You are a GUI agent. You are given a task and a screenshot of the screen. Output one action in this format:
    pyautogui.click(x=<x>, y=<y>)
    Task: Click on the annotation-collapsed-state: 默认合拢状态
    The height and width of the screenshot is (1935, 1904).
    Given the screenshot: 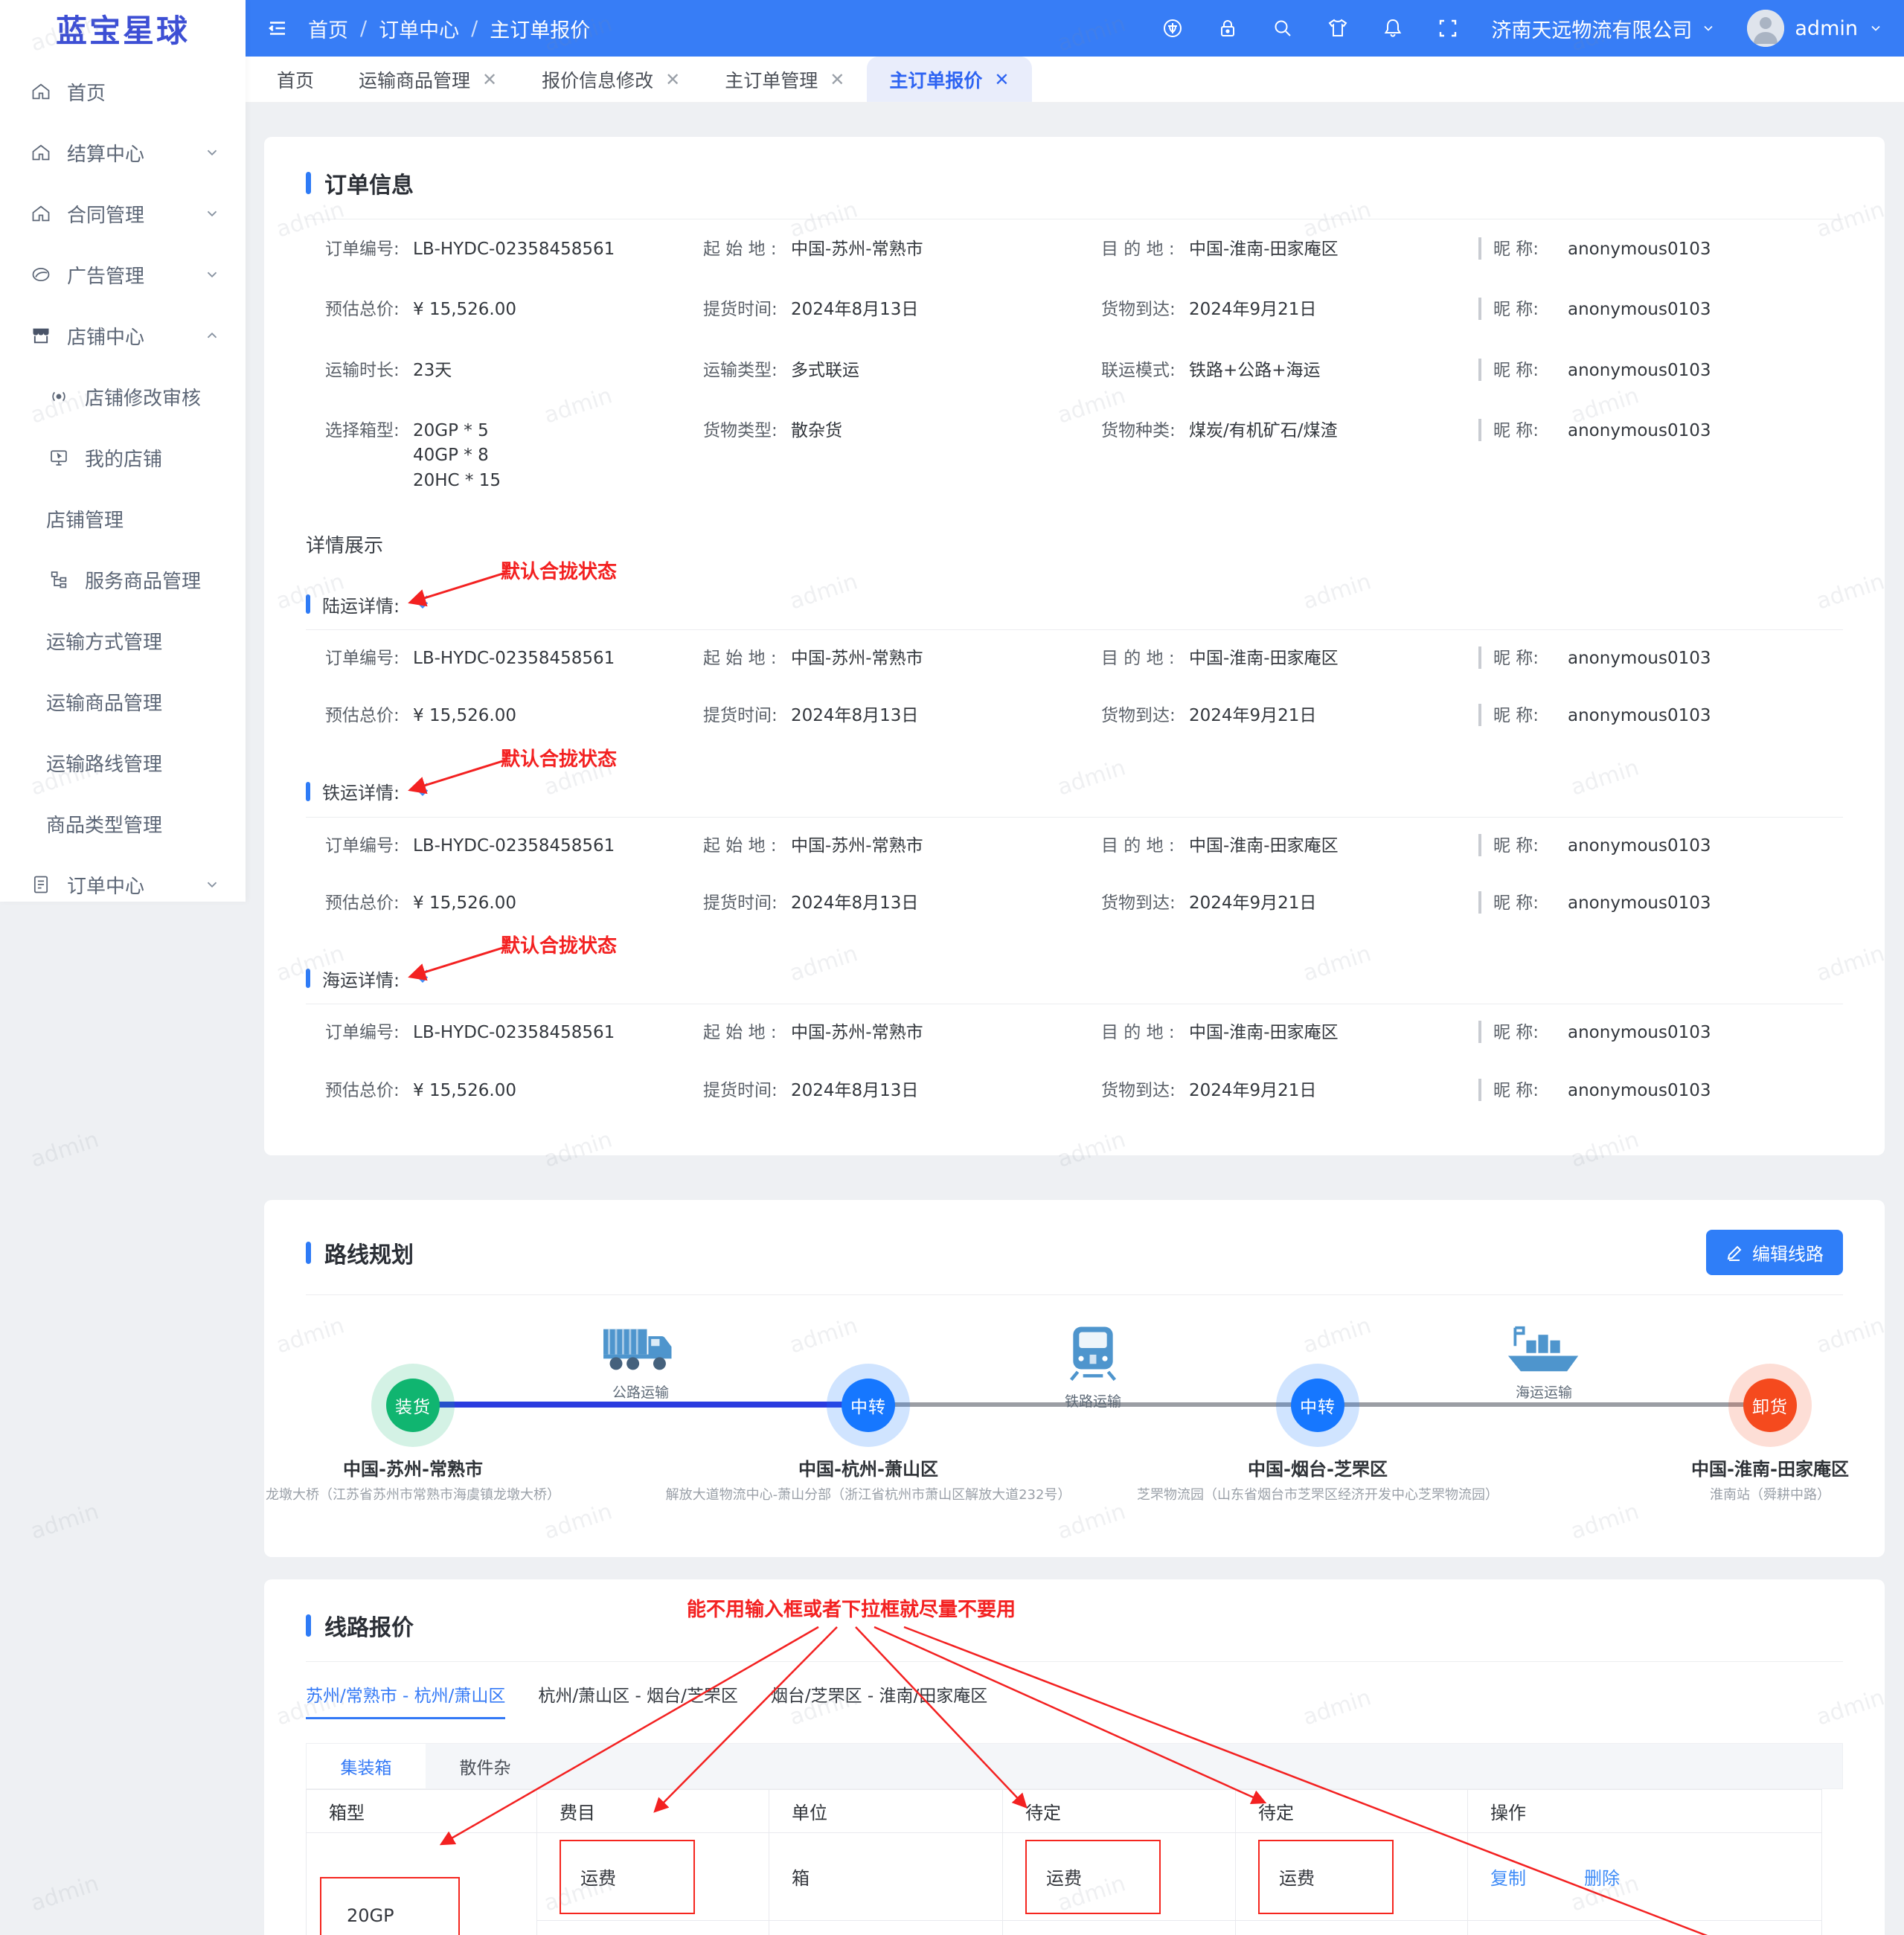 What is the action you would take?
    pyautogui.click(x=560, y=946)
    